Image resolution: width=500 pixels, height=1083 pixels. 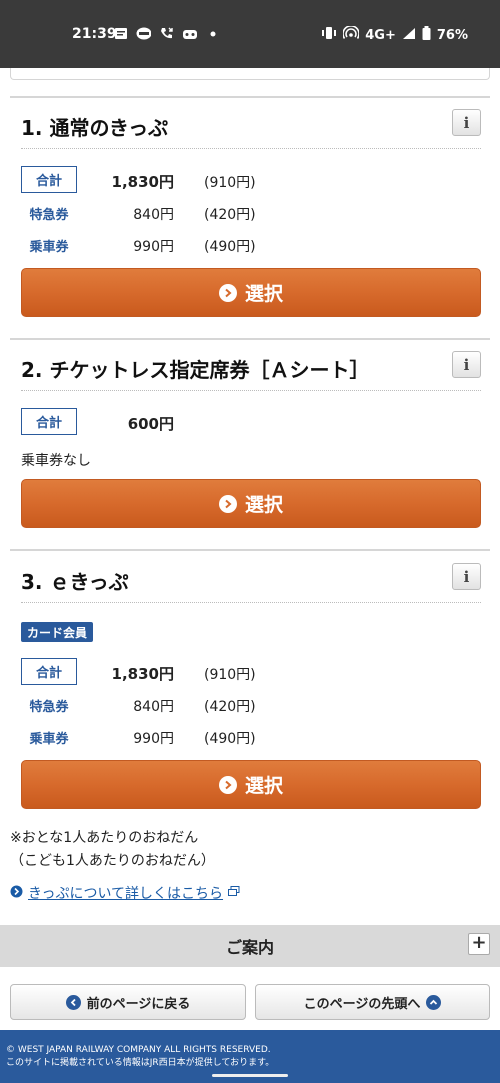 I want to click on gesture-bar, so click(x=250, y=1075).